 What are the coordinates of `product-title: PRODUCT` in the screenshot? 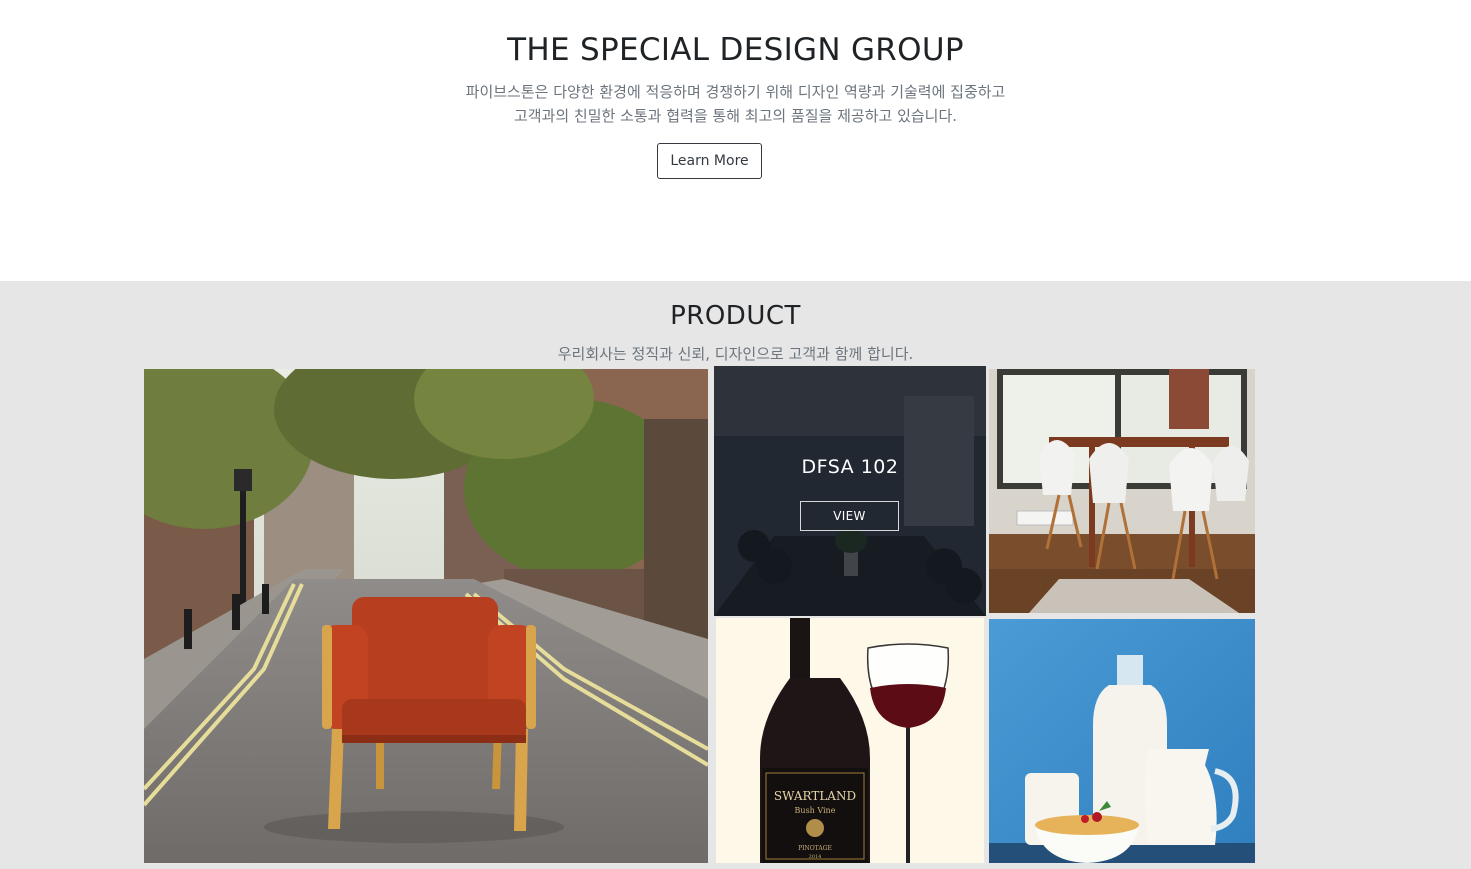 It's located at (735, 316).